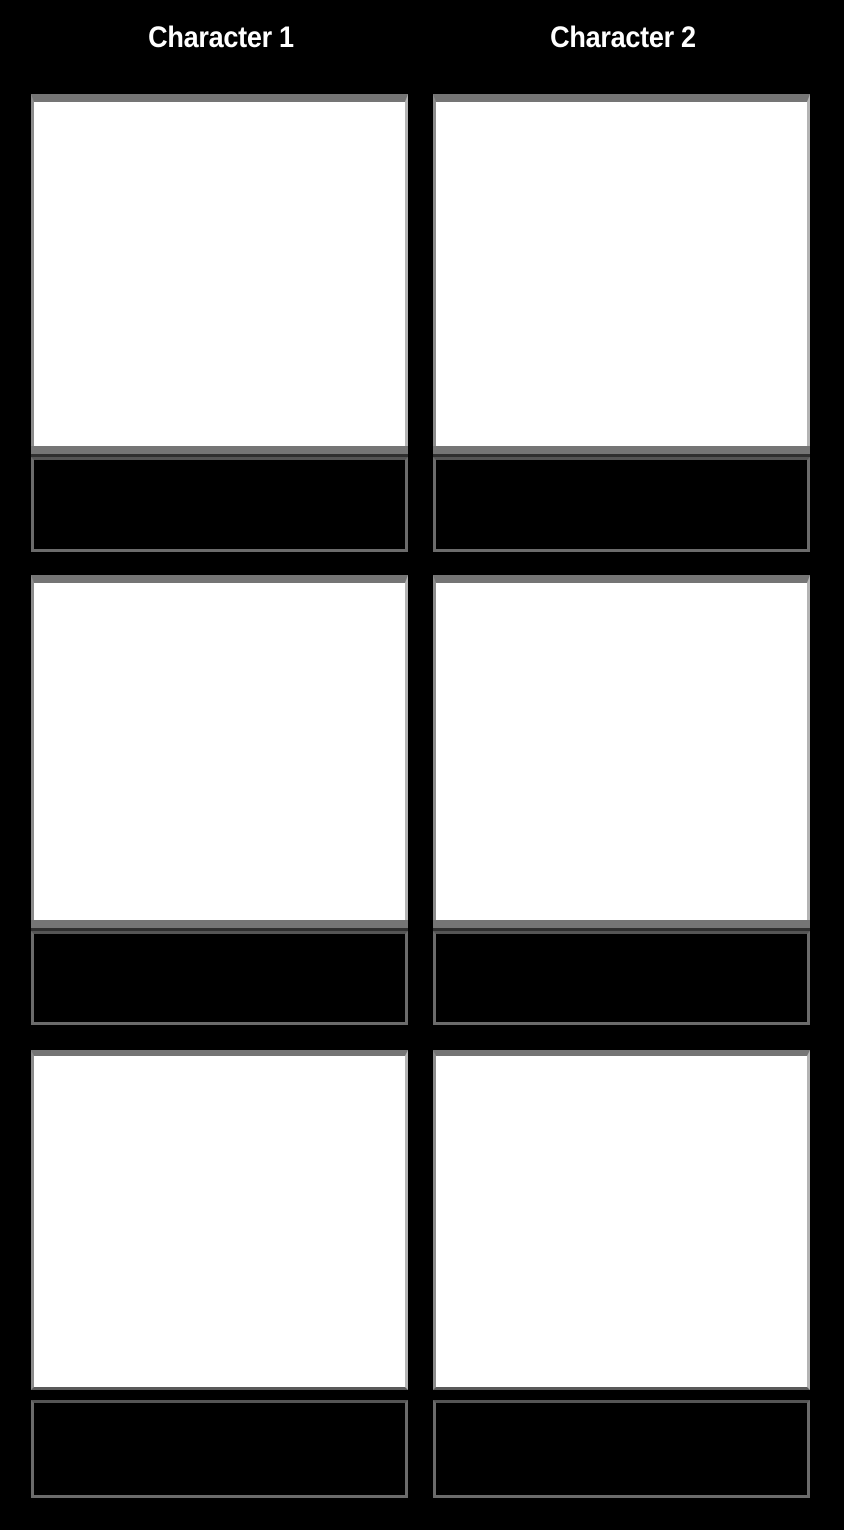  Describe the element at coordinates (422, 44) in the screenshot. I see `column-header-row: Character 1 Character 2` at that location.